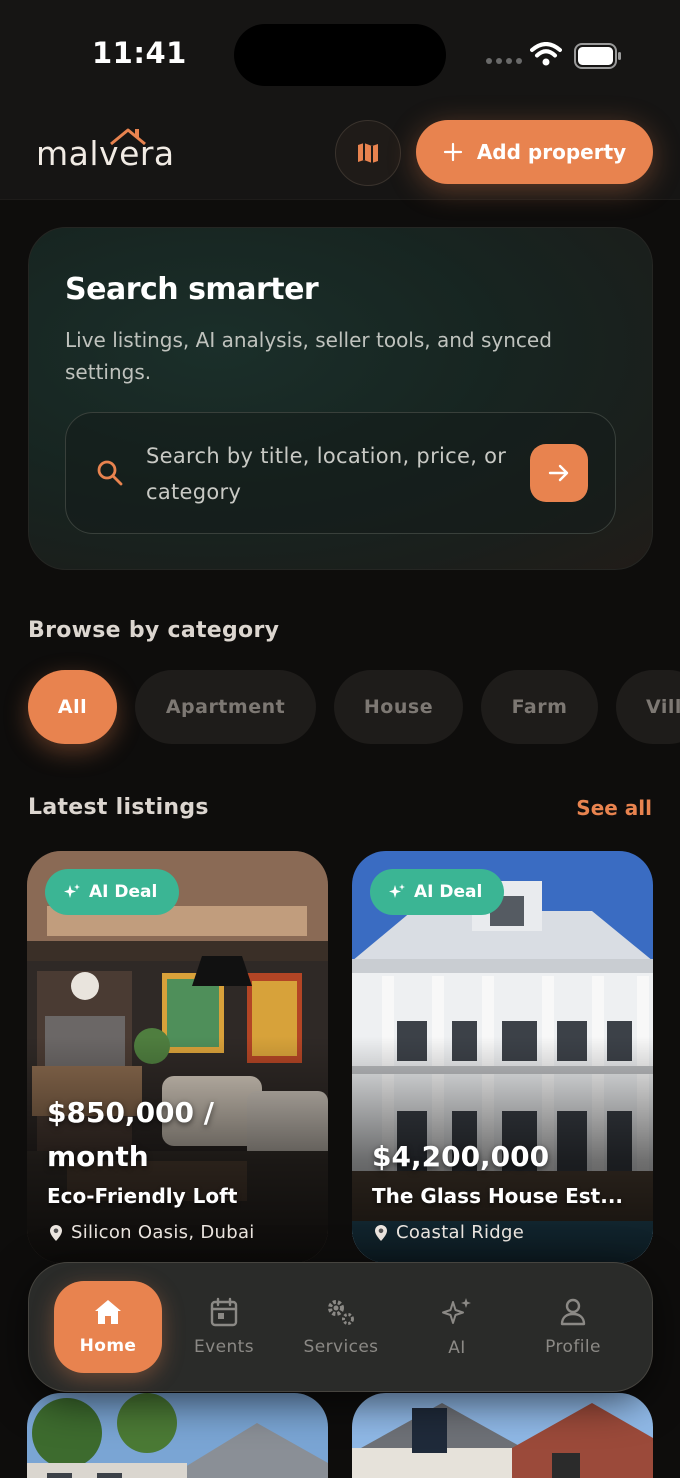 The width and height of the screenshot is (680, 1478). Describe the element at coordinates (614, 808) in the screenshot. I see `see-all-link: See all` at that location.